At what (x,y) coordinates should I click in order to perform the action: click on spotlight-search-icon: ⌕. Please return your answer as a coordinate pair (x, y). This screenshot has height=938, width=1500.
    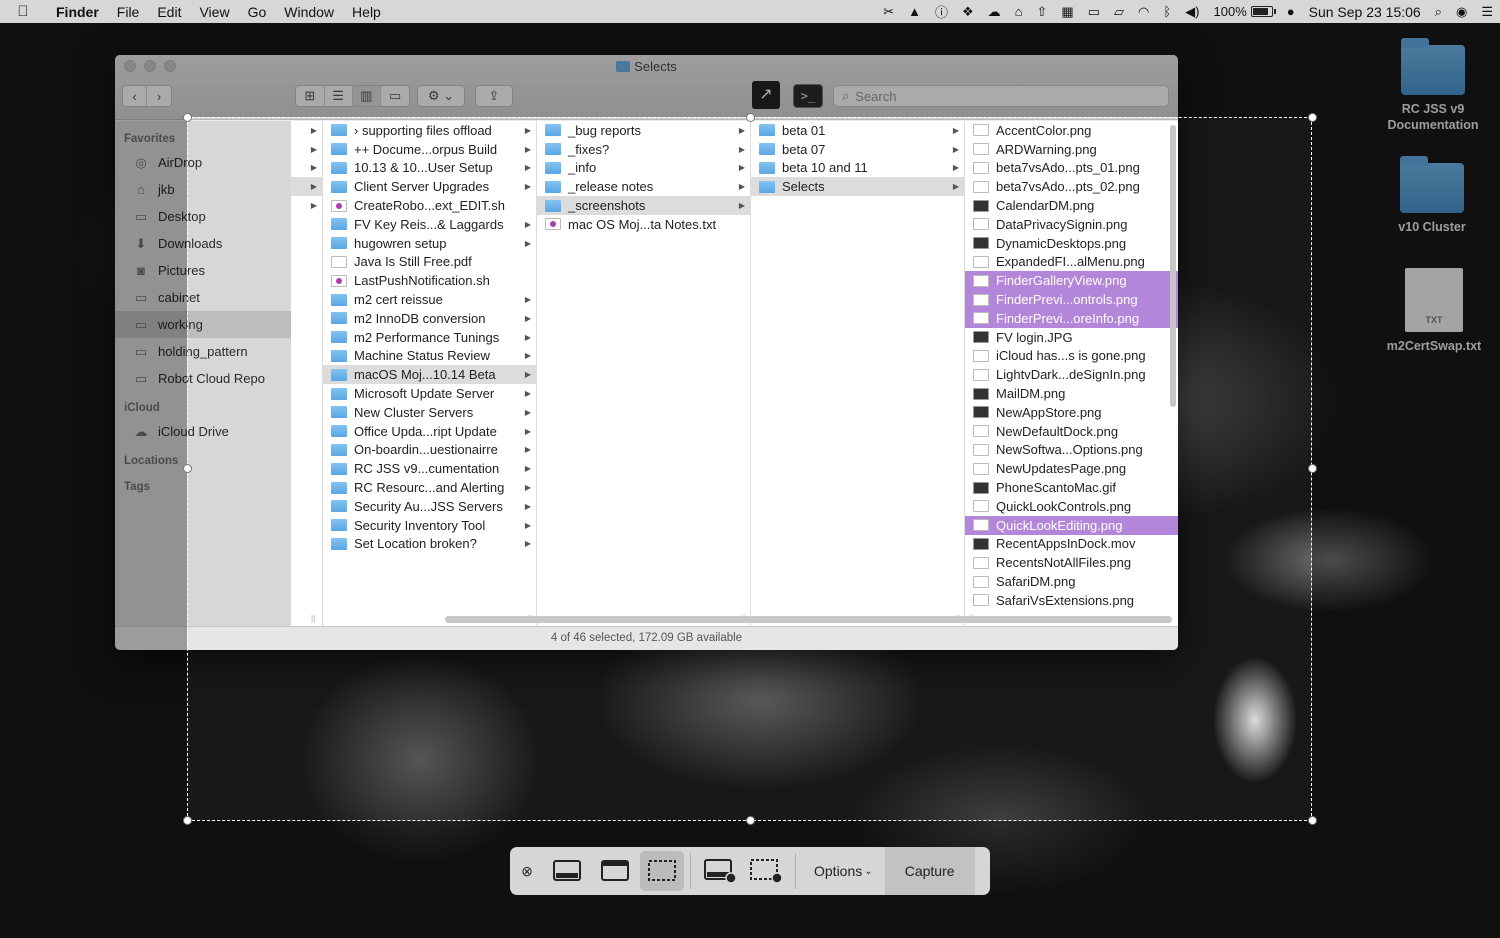
    Looking at the image, I should click on (1438, 11).